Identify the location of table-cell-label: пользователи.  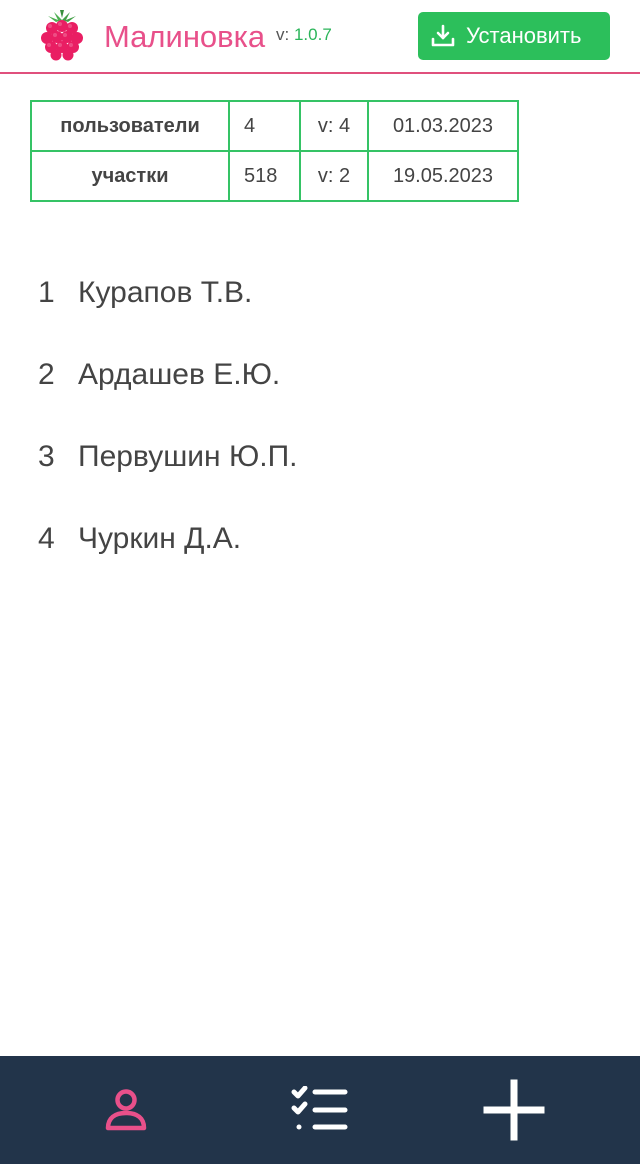
(130, 126).